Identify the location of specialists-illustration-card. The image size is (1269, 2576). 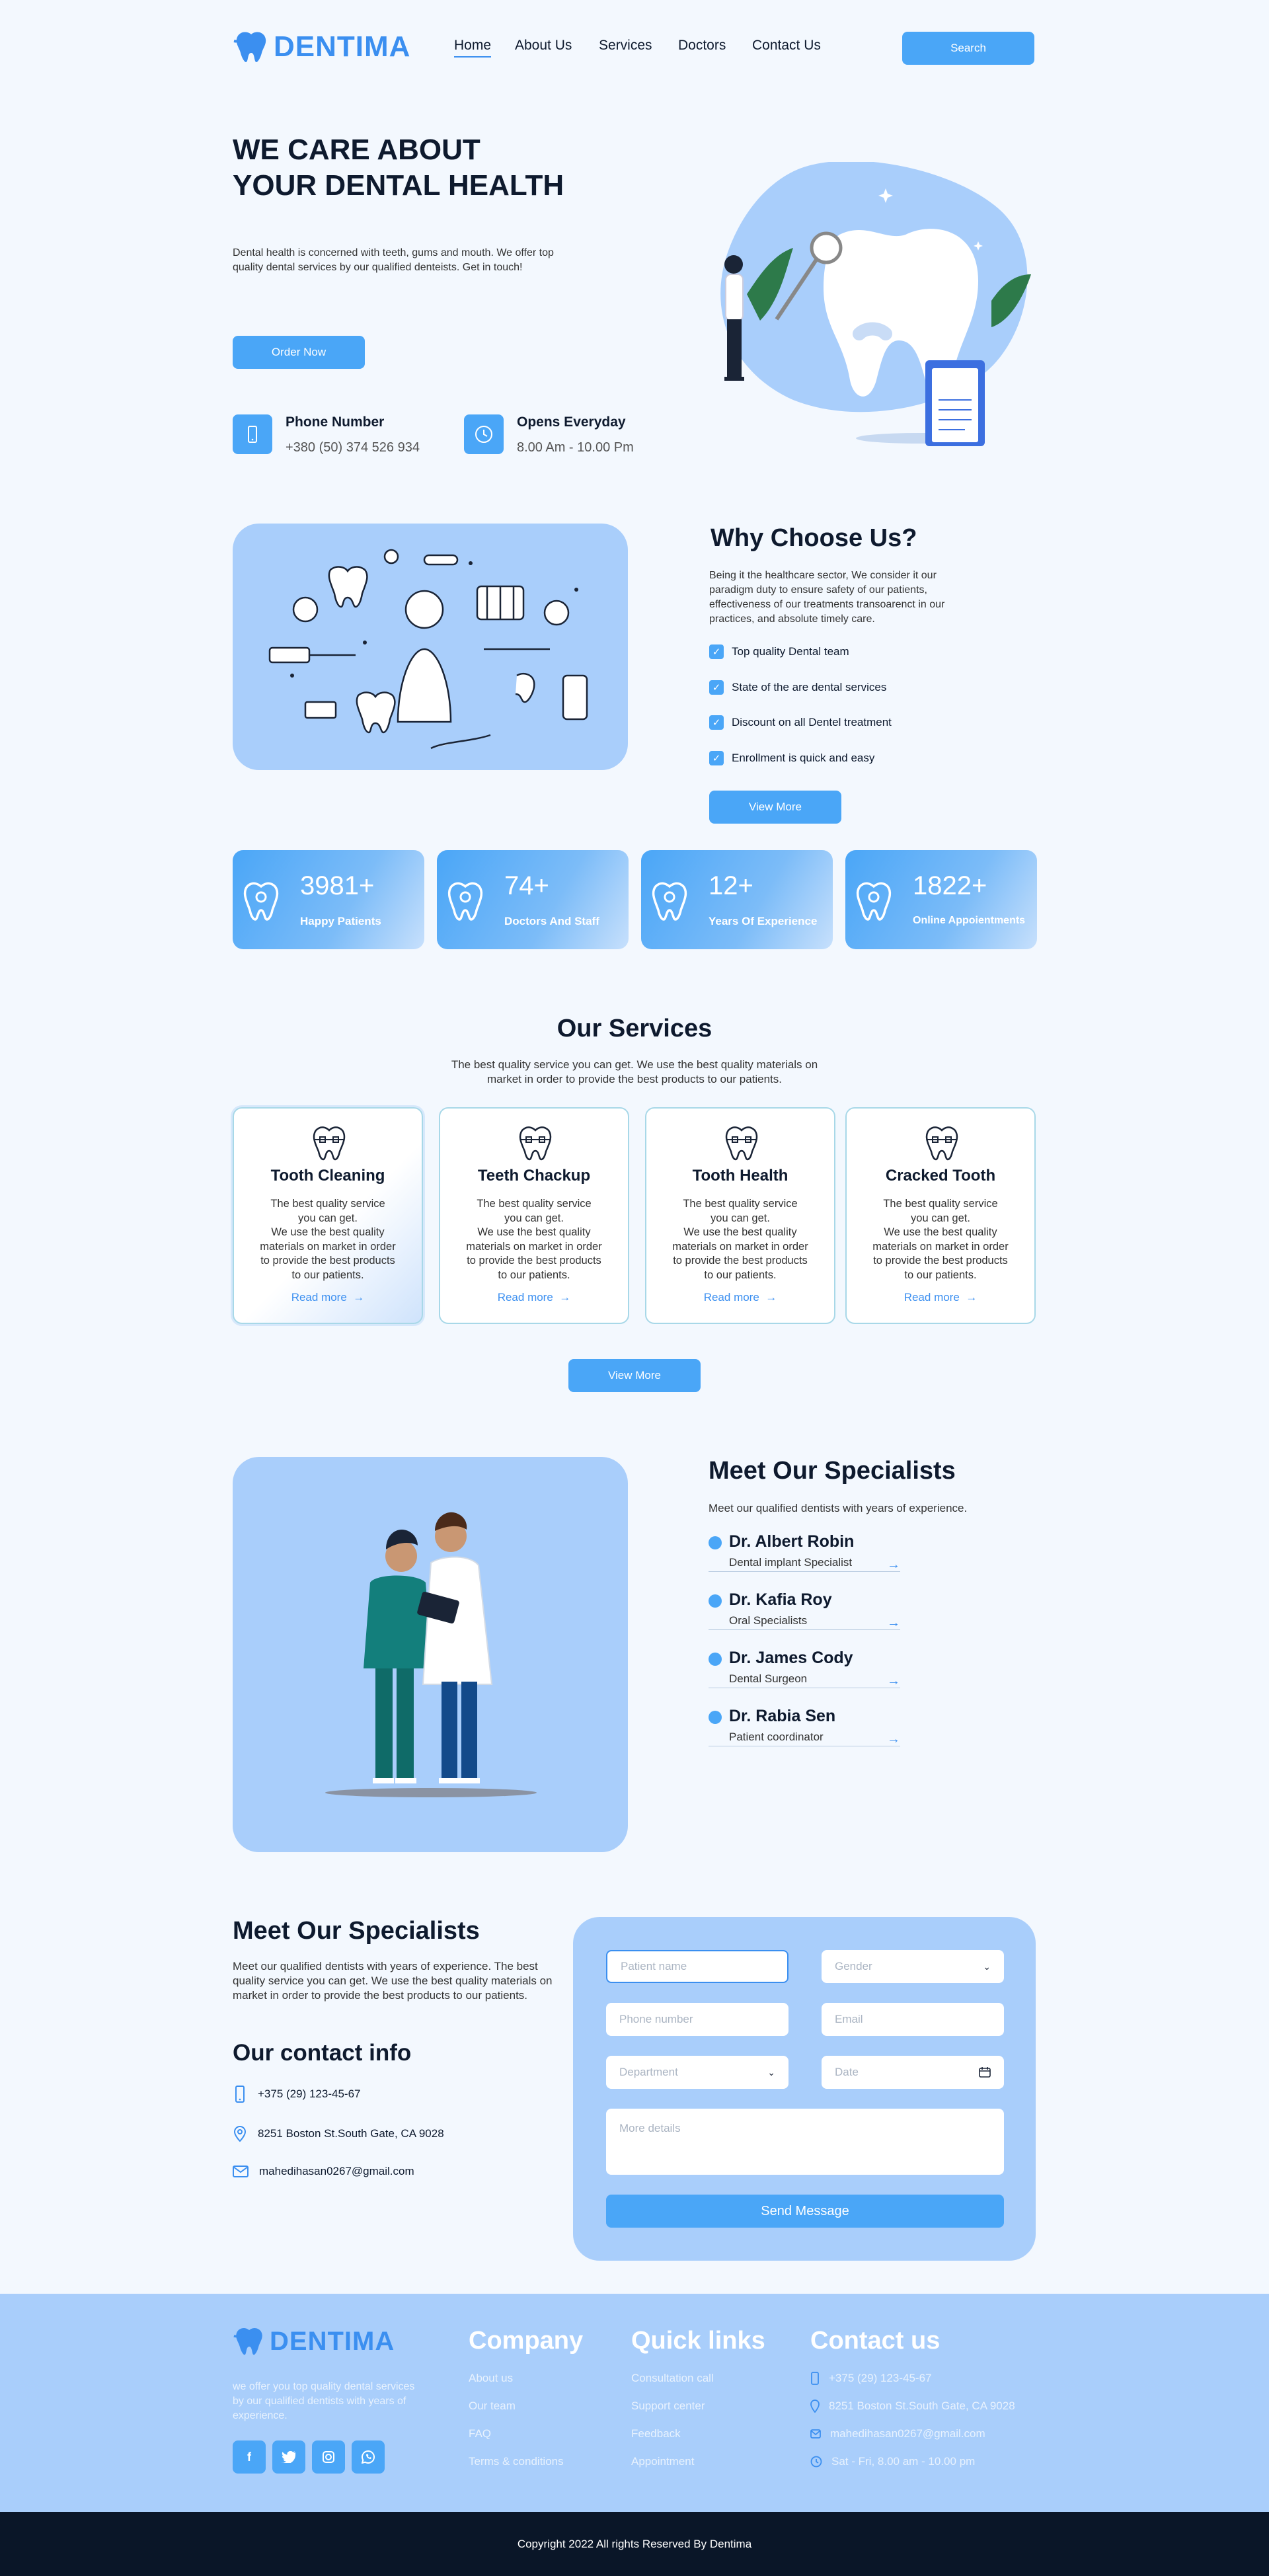
(430, 1654).